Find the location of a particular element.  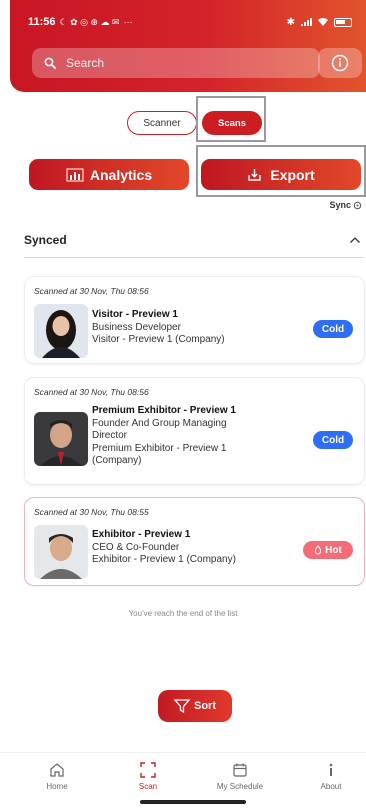

signal-icon is located at coordinates (306, 22).